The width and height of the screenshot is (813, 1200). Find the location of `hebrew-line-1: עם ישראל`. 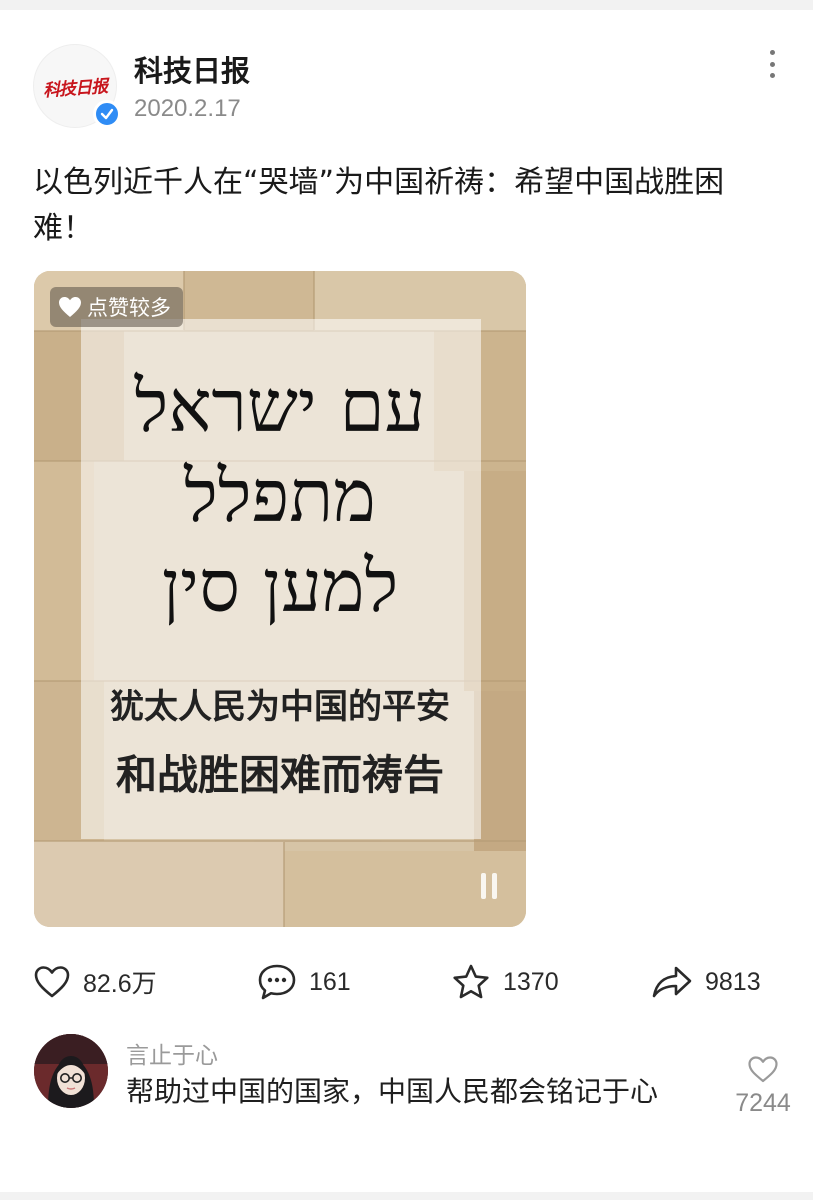

hebrew-line-1: עם ישראל is located at coordinates (280, 406).